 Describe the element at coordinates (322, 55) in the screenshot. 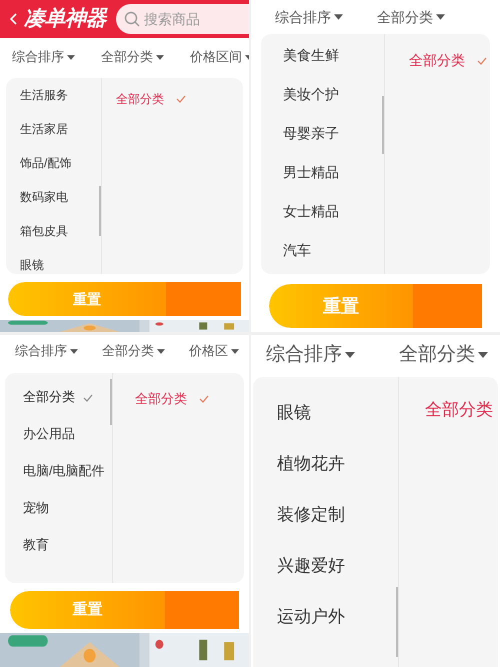

I see `category-item: 美食生鲜` at that location.